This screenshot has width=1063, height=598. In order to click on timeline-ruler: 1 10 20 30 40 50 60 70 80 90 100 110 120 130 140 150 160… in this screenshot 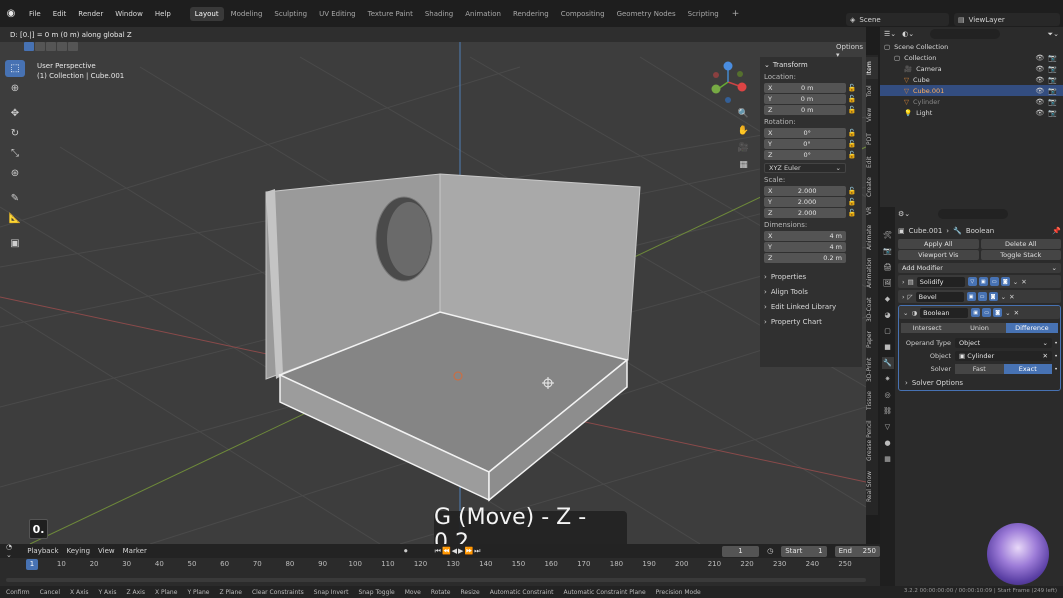, I will do `click(440, 572)`.